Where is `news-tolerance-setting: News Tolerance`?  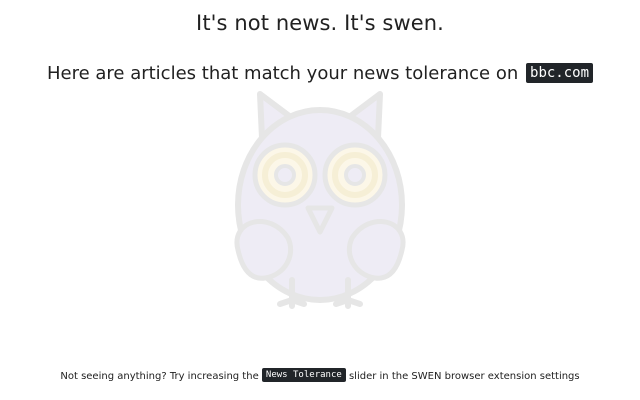
news-tolerance-setting: News Tolerance is located at coordinates (303, 375).